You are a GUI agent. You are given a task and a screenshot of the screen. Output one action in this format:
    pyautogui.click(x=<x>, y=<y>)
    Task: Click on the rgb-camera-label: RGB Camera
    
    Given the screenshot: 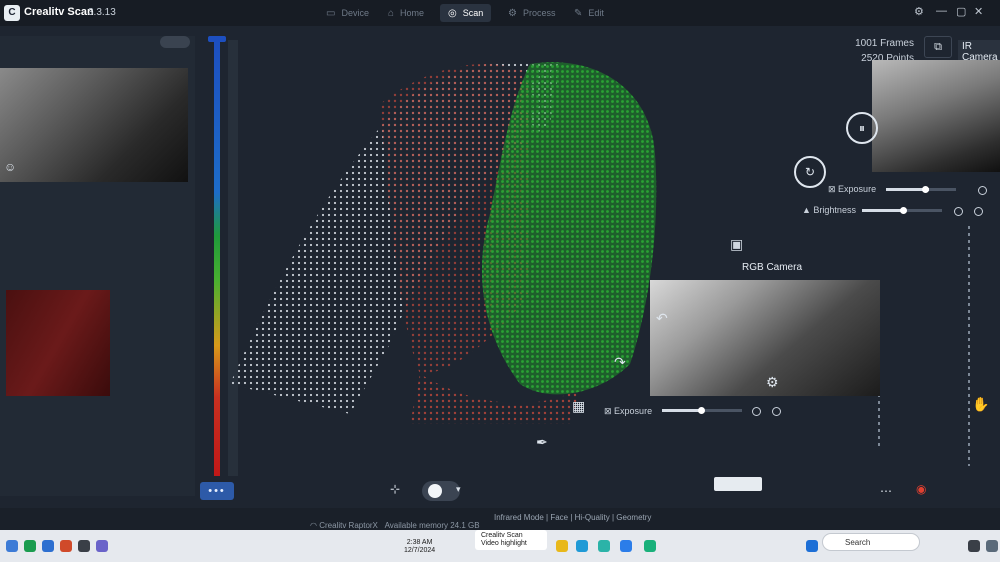 What is the action you would take?
    pyautogui.click(x=772, y=267)
    